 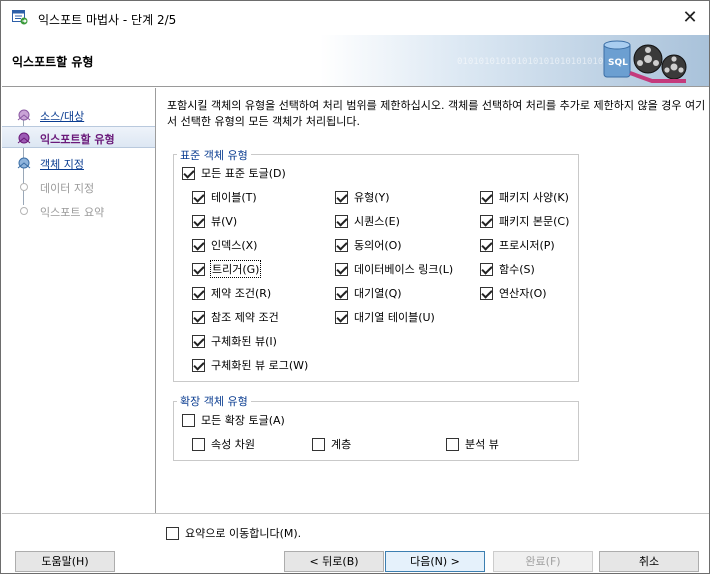 What do you see at coordinates (649, 561) in the screenshot?
I see `cancel-button: 취소` at bounding box center [649, 561].